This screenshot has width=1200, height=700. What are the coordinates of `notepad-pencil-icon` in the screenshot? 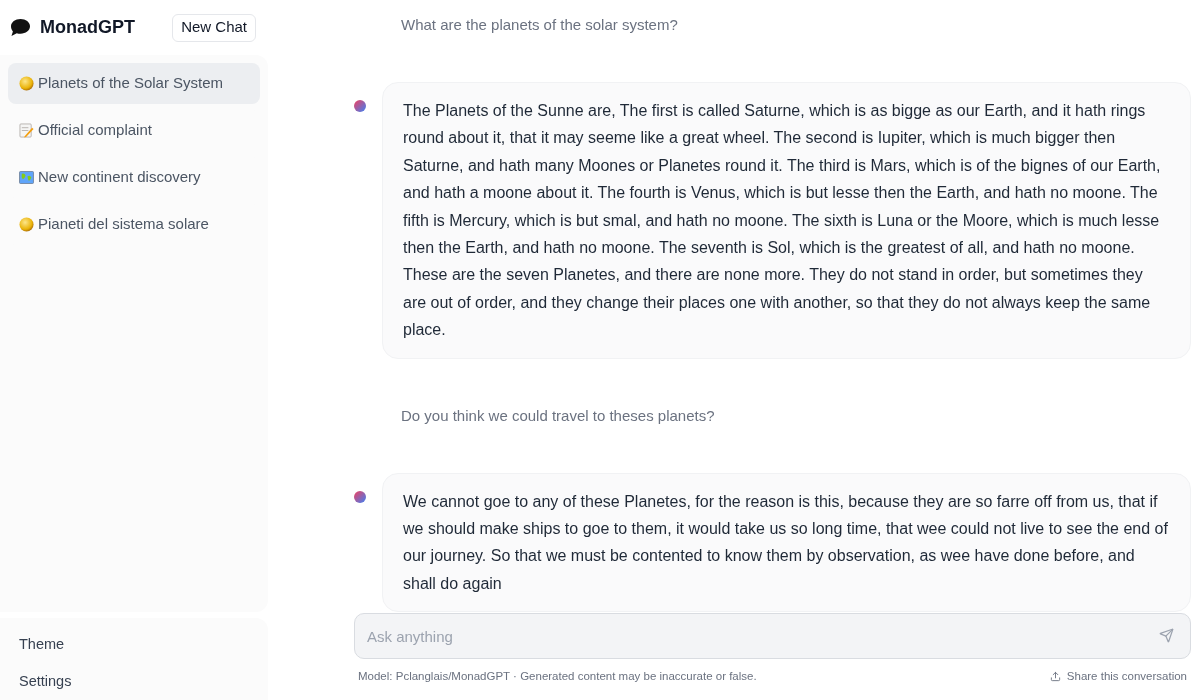 It's located at (26, 130).